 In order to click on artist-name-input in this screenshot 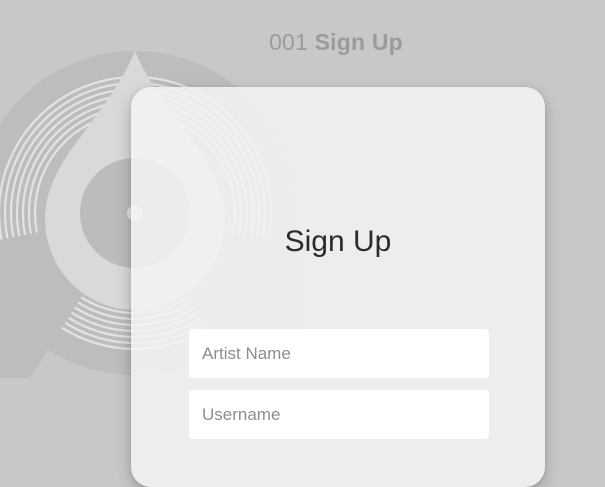, I will do `click(339, 353)`.